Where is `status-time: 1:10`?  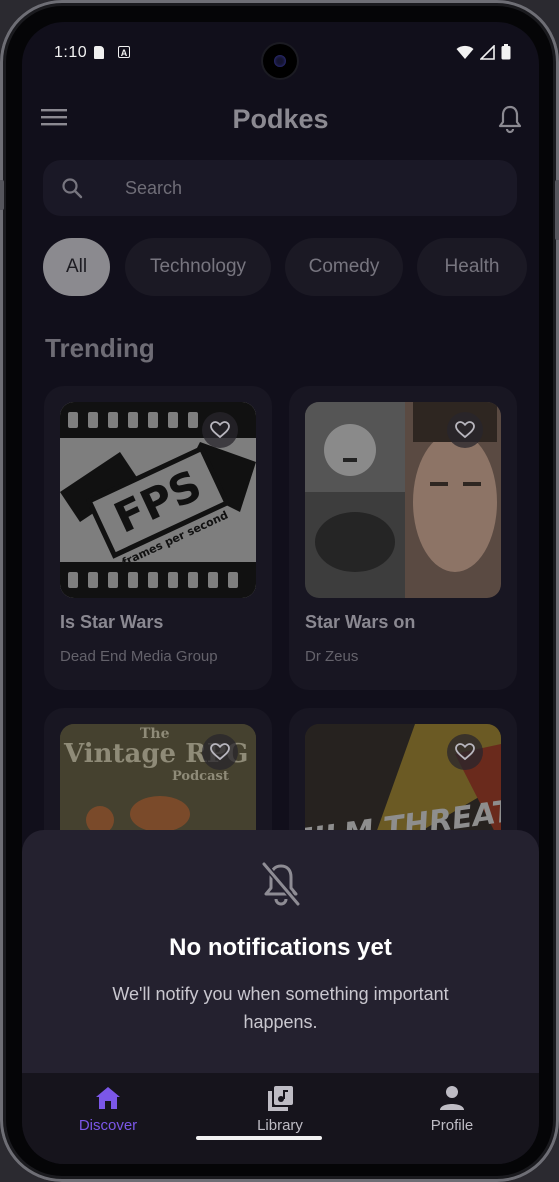
status-time: 1:10 is located at coordinates (71, 52).